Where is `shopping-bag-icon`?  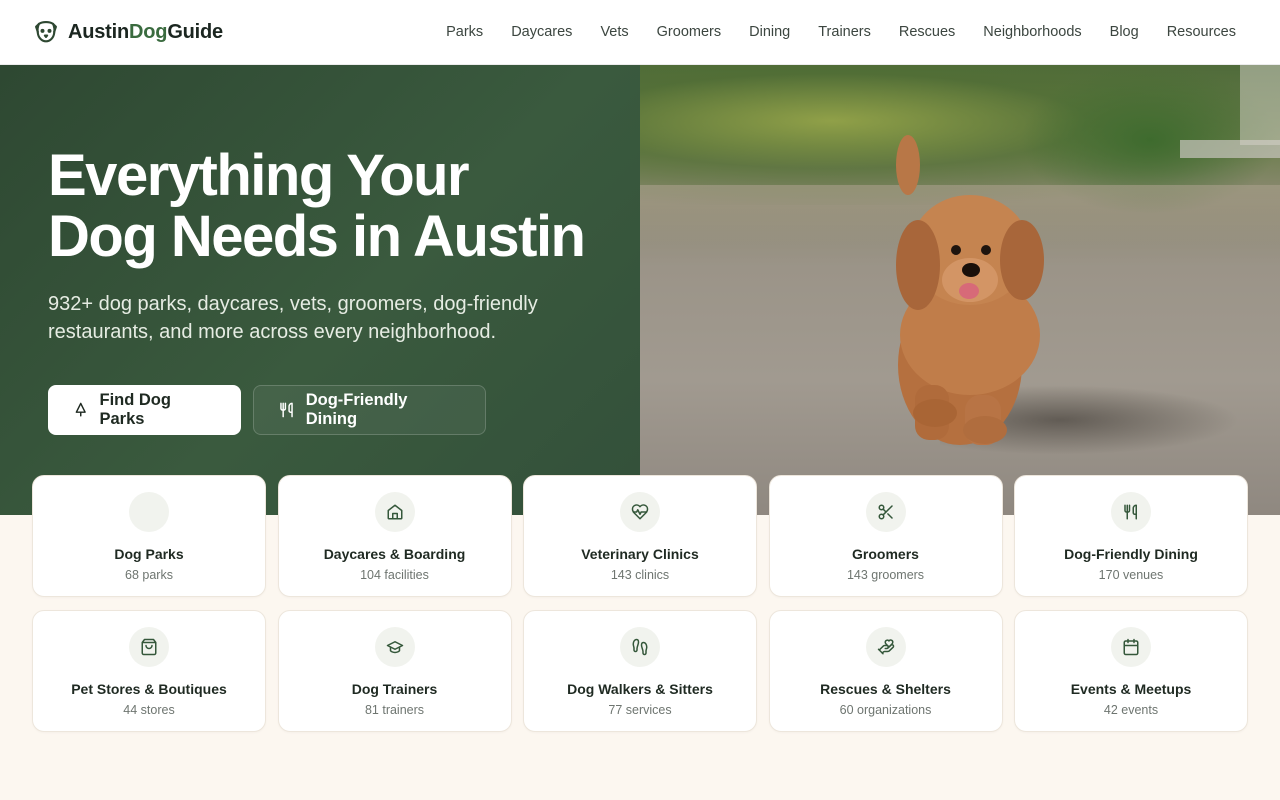 shopping-bag-icon is located at coordinates (149, 647).